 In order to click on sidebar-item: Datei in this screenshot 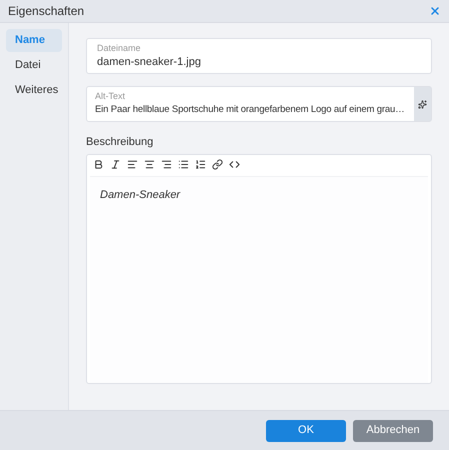, I will do `click(34, 65)`.